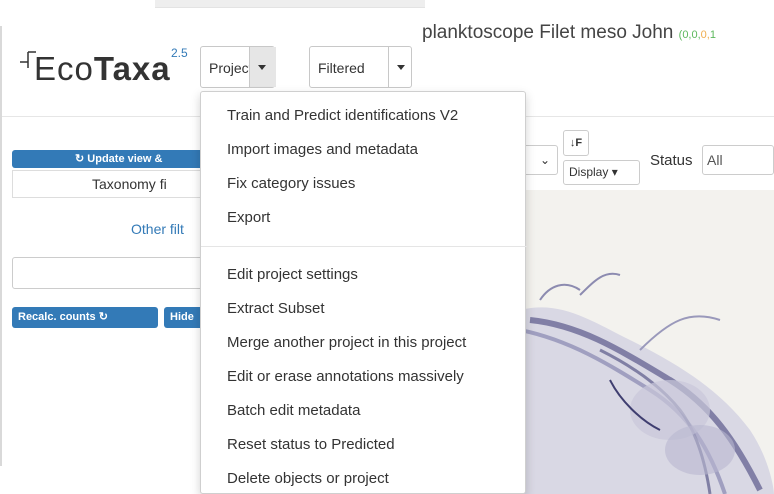  What do you see at coordinates (569, 32) in the screenshot?
I see `project-title: planktoscope Filet meso John (0,0,0,1` at bounding box center [569, 32].